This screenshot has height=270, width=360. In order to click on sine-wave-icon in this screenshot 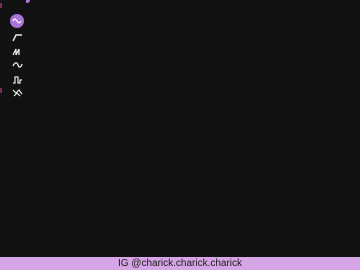, I will do `click(17, 21)`.